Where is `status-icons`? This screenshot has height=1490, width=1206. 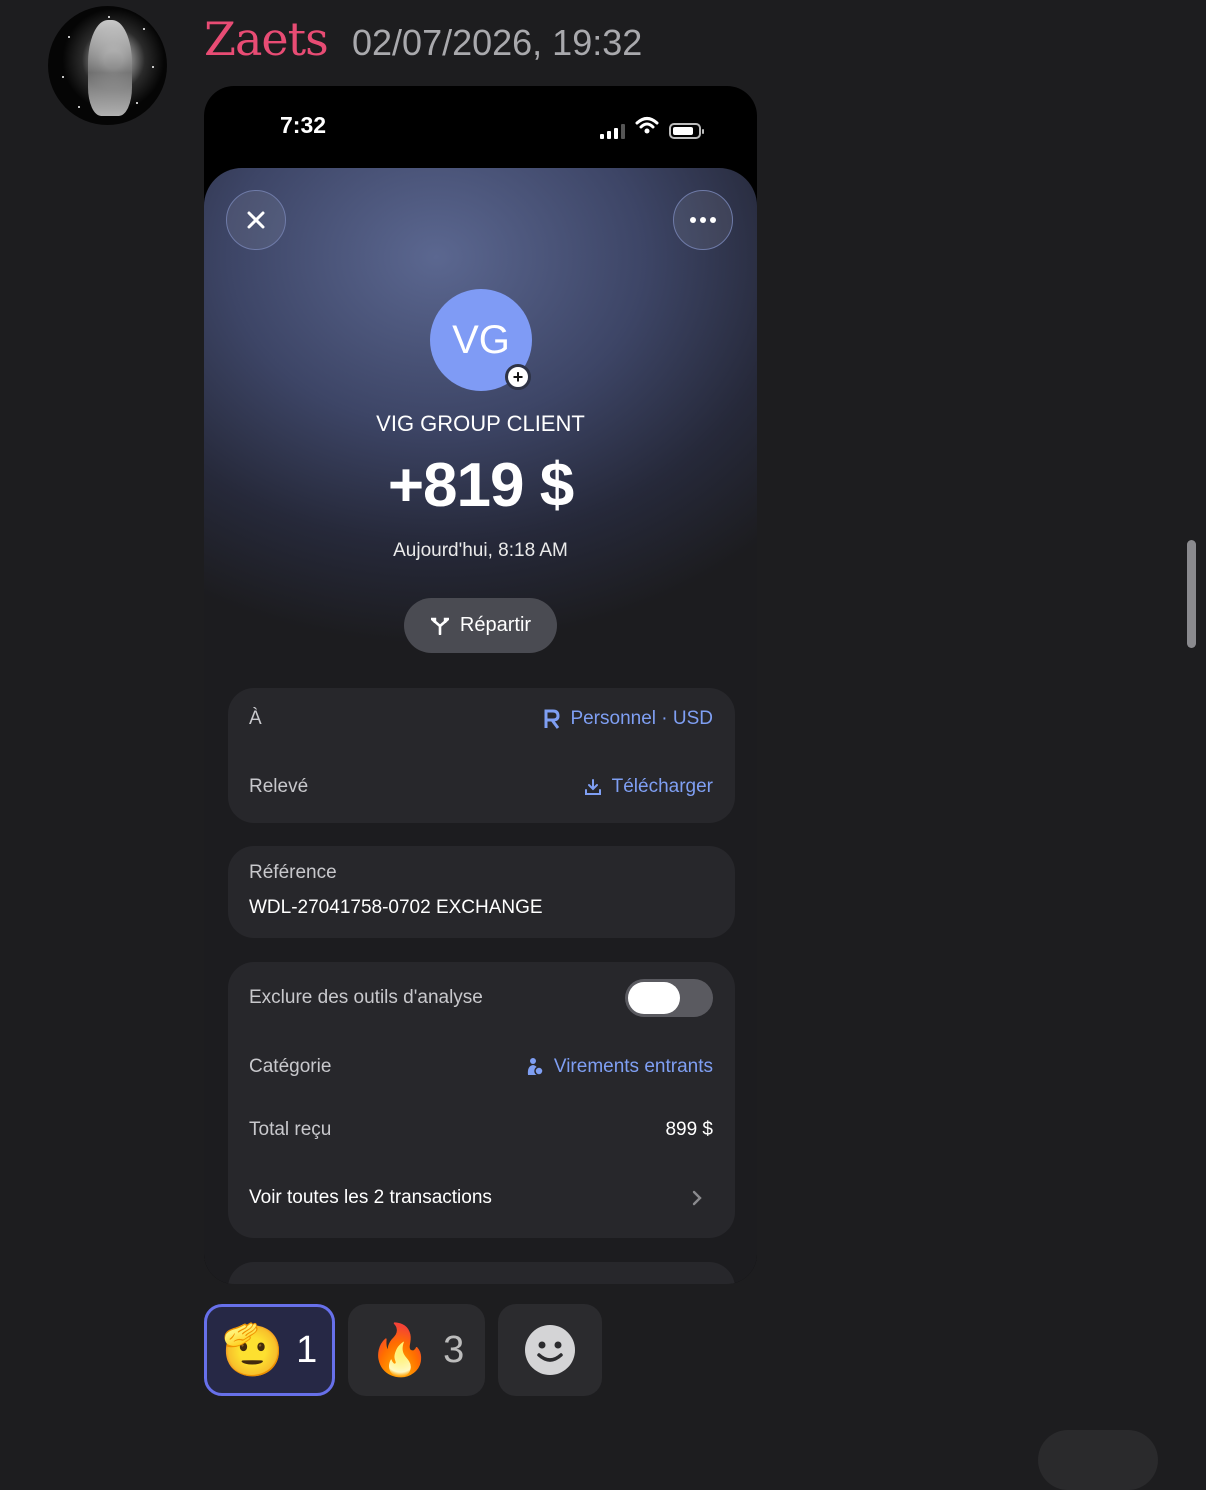 status-icons is located at coordinates (652, 127).